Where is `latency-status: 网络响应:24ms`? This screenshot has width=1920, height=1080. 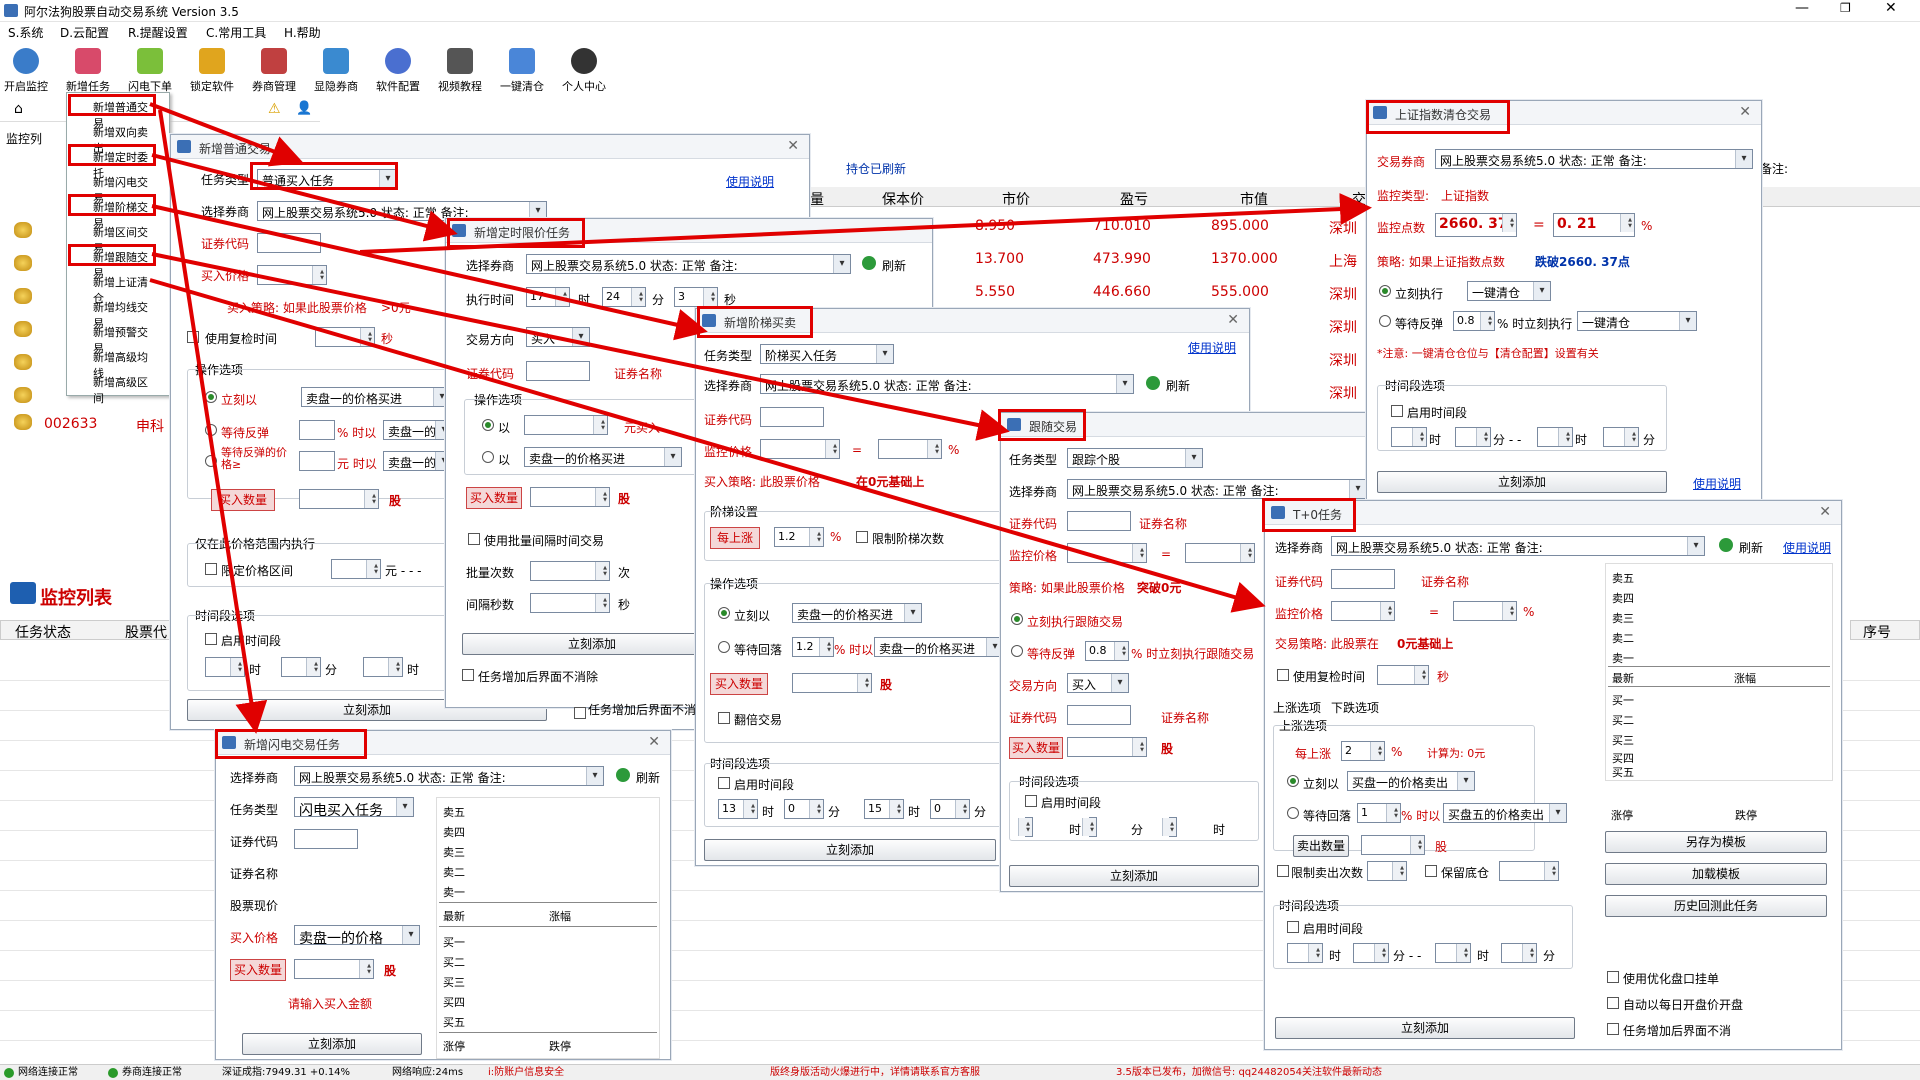 latency-status: 网络响应:24ms is located at coordinates (428, 1072).